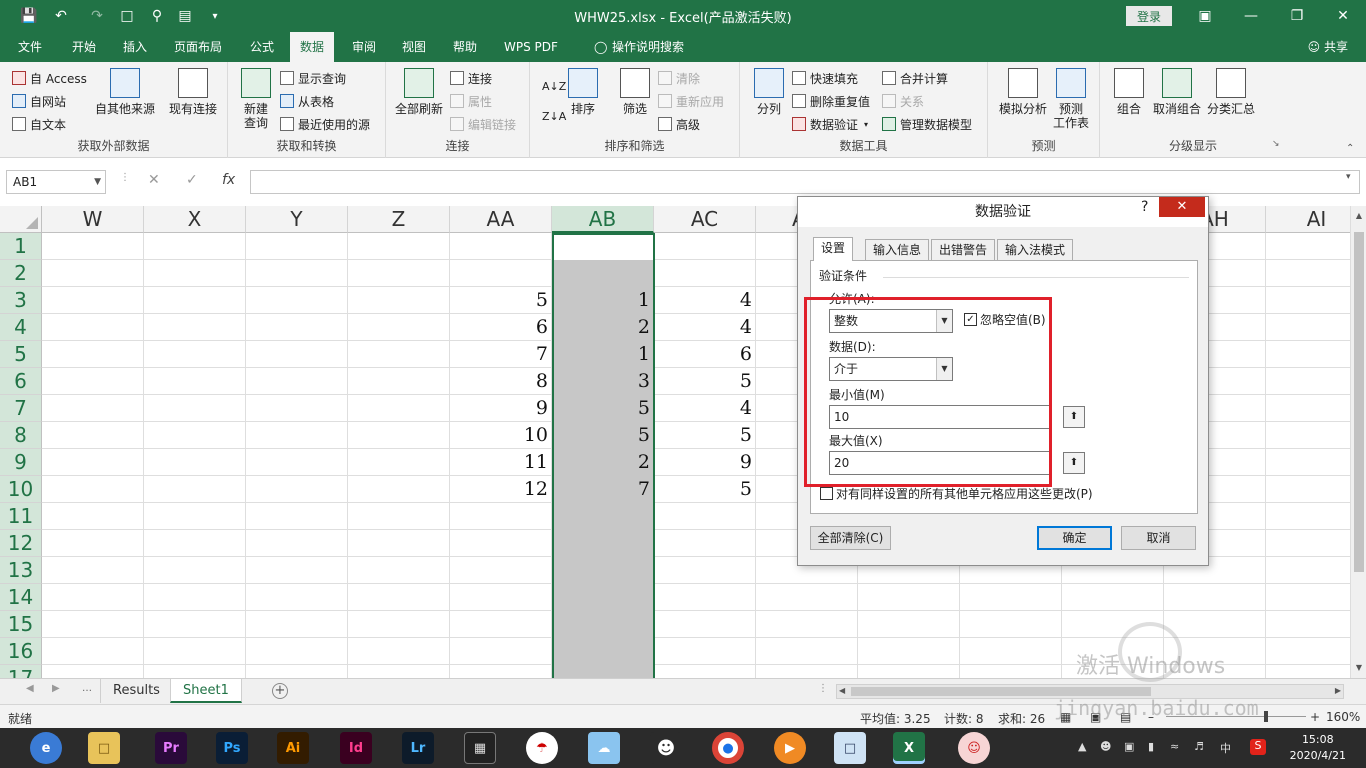 Image resolution: width=1366 pixels, height=768 pixels. What do you see at coordinates (1151, 746) in the screenshot?
I see `battery-icon: ▮` at bounding box center [1151, 746].